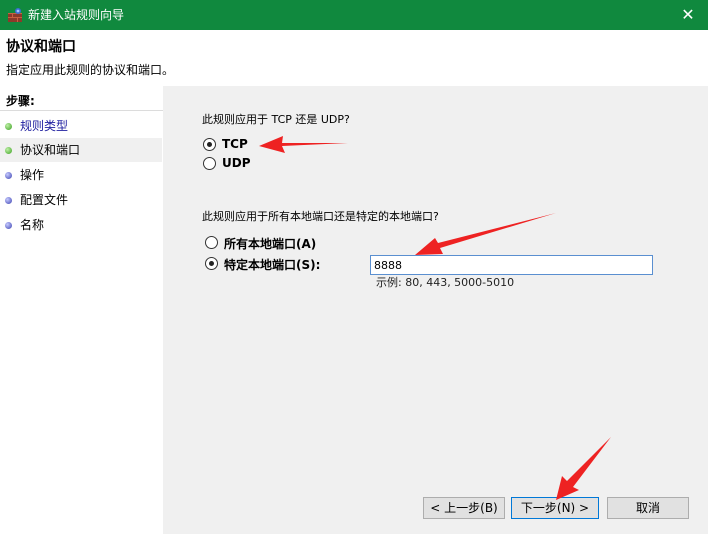  What do you see at coordinates (81, 200) in the screenshot?
I see `sidebar-item-profile: 配置文件` at bounding box center [81, 200].